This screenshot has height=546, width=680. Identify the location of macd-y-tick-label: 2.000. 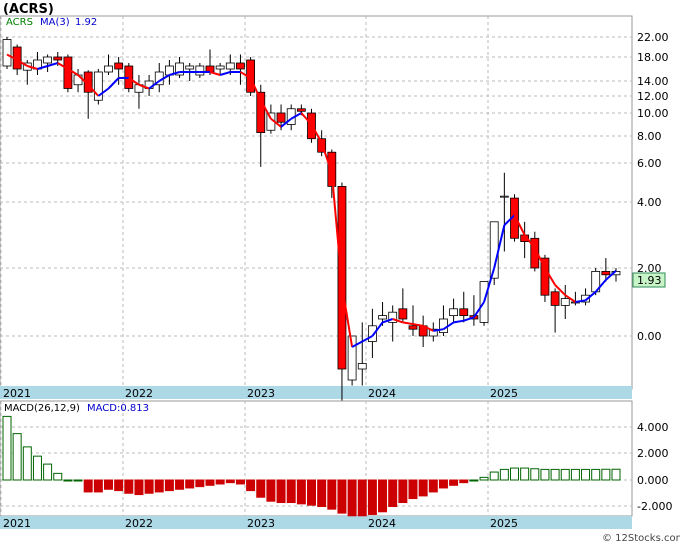
(653, 453).